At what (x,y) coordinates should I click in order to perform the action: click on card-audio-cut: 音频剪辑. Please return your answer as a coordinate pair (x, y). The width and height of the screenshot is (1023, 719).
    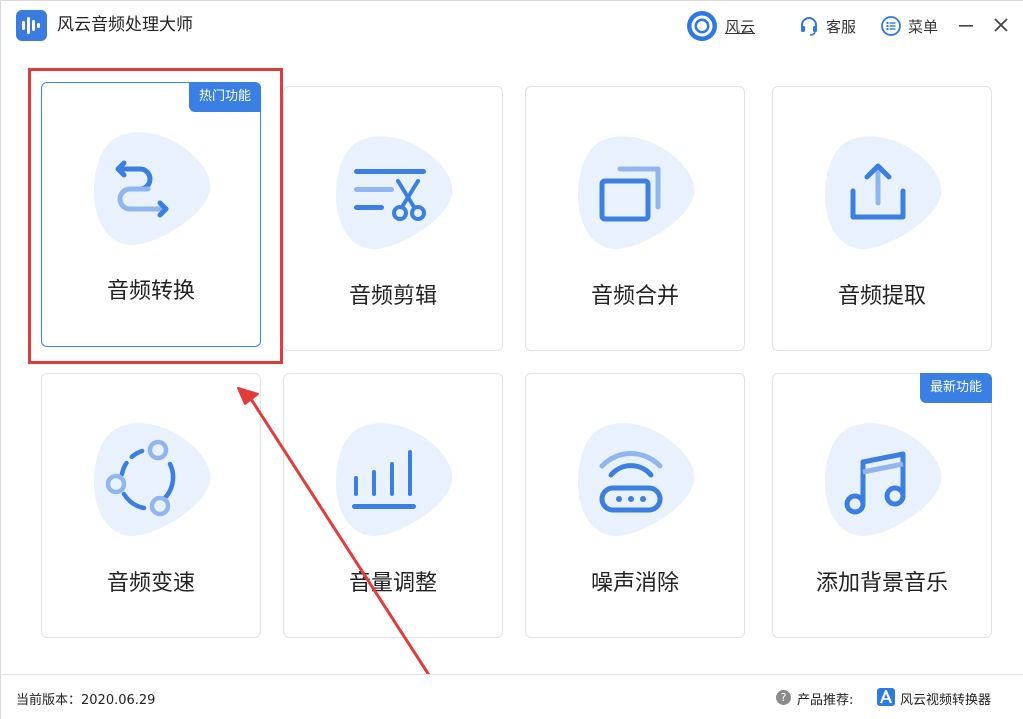
    Looking at the image, I should click on (393, 218).